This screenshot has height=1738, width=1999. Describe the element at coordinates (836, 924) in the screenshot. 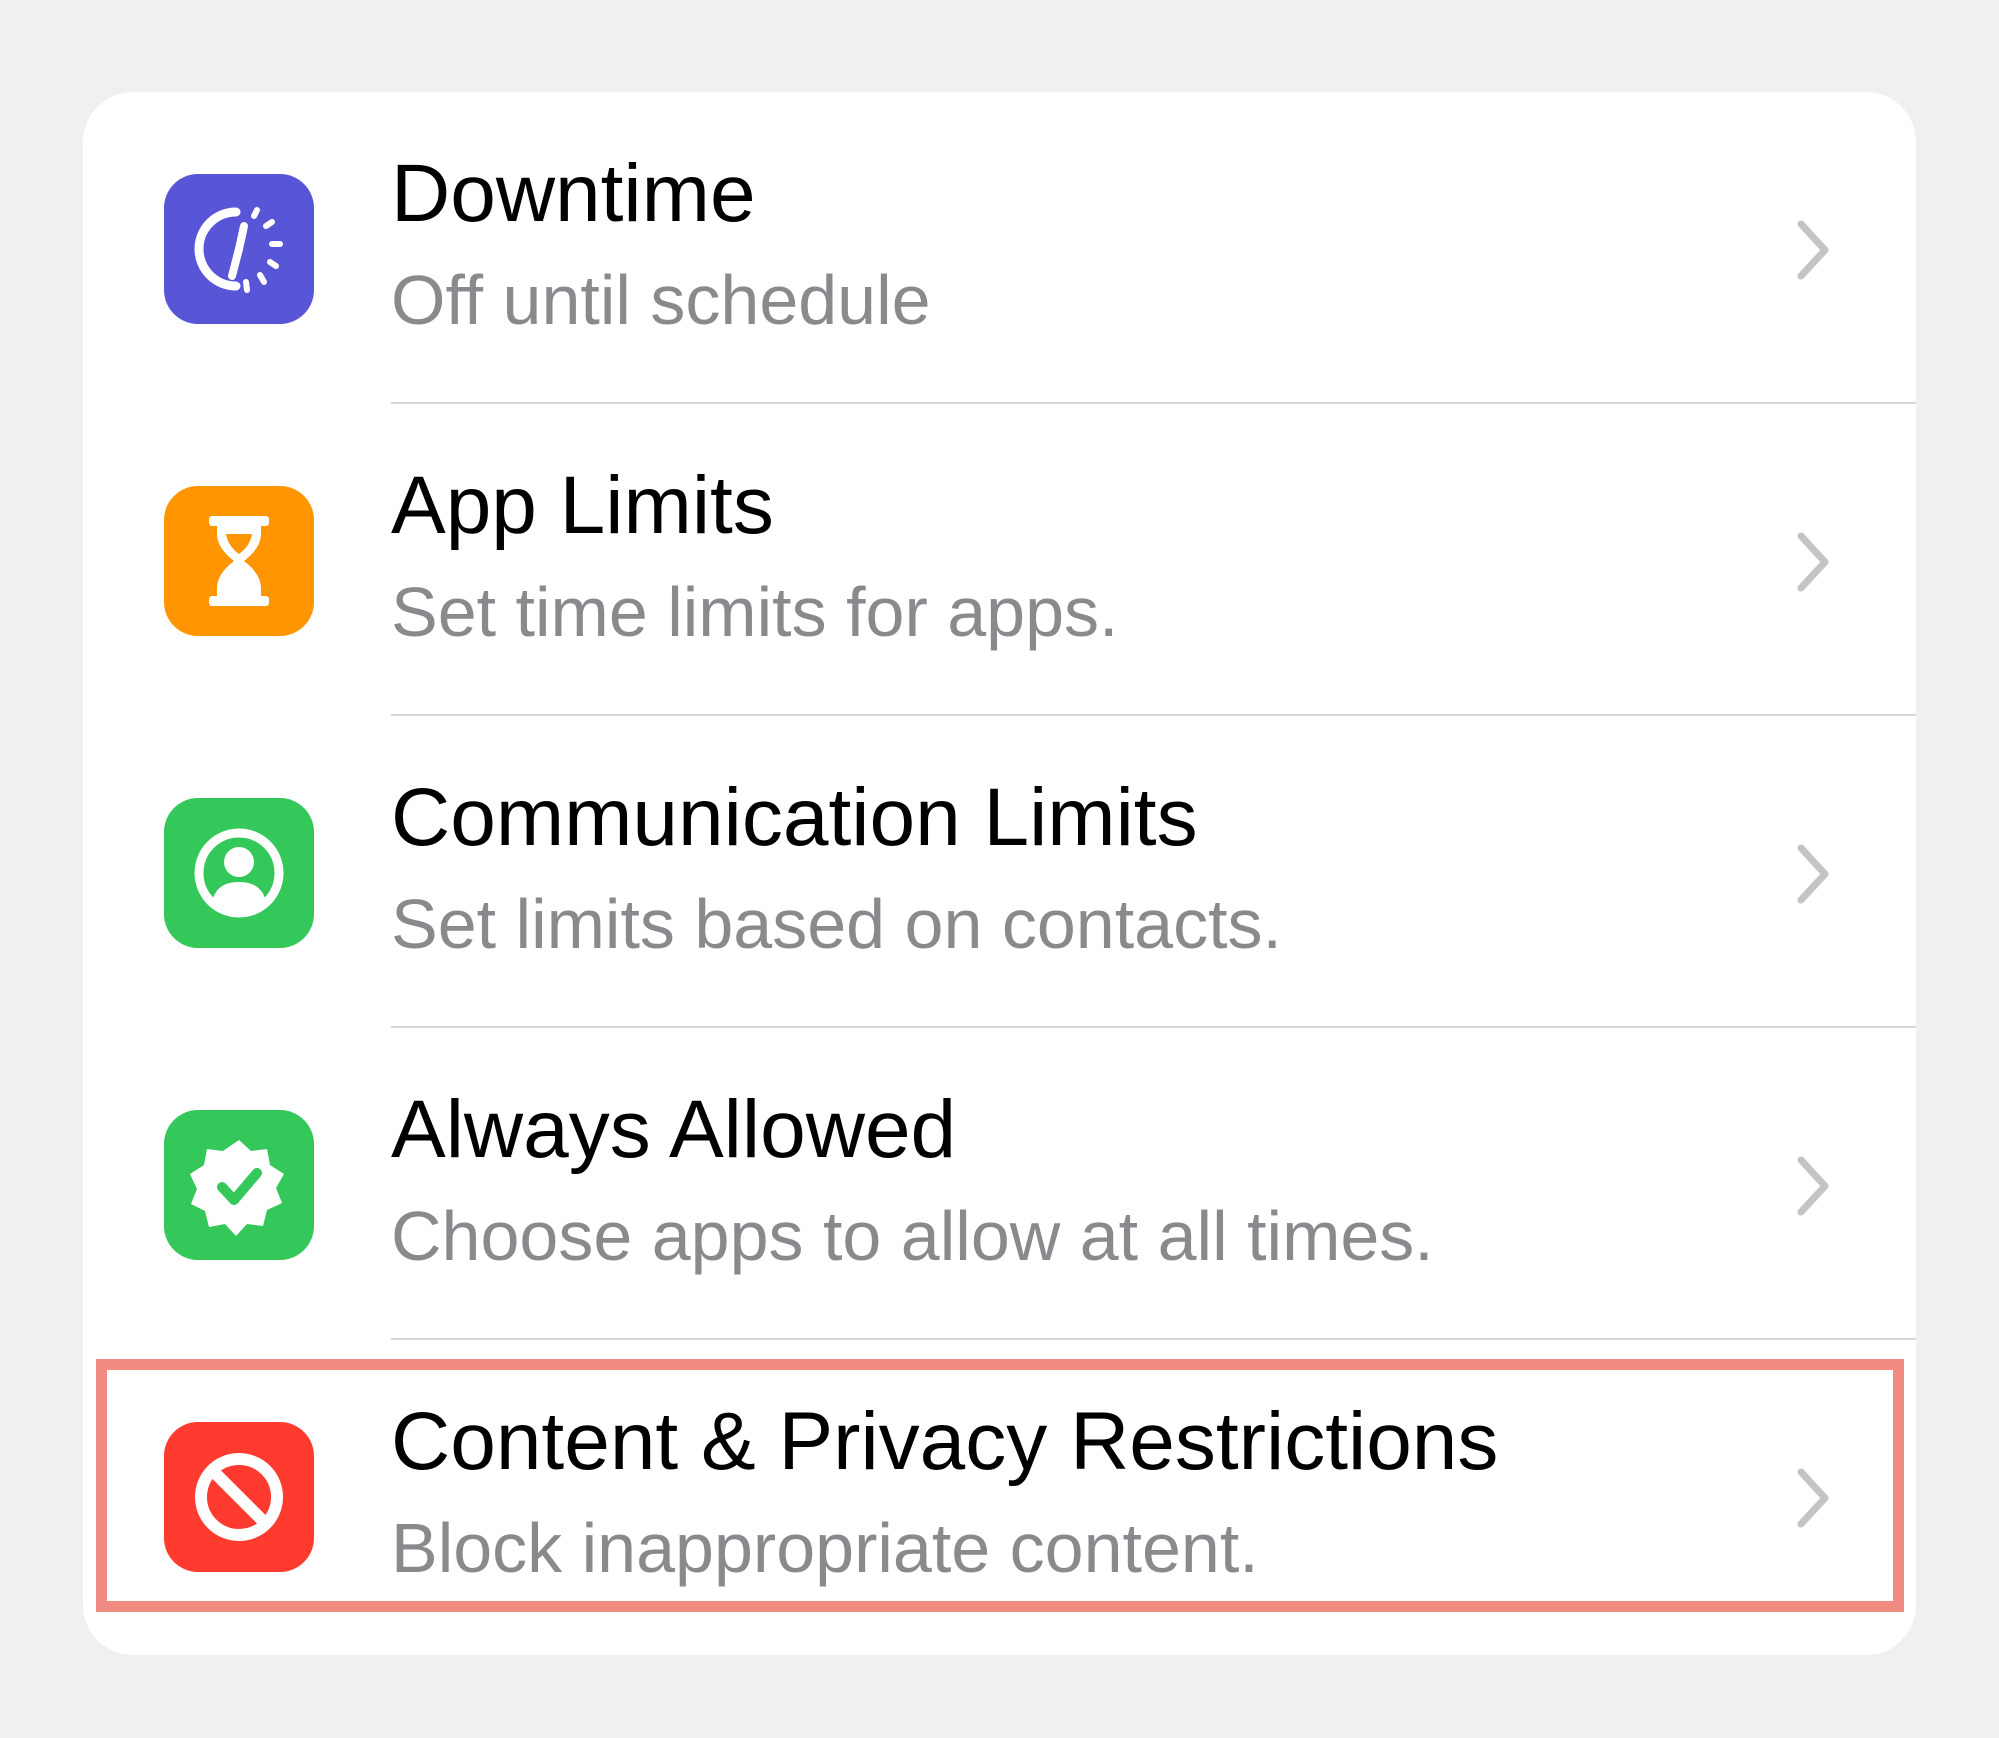

I see `communication-limits-subtitle: Set limits based on contacts.` at that location.